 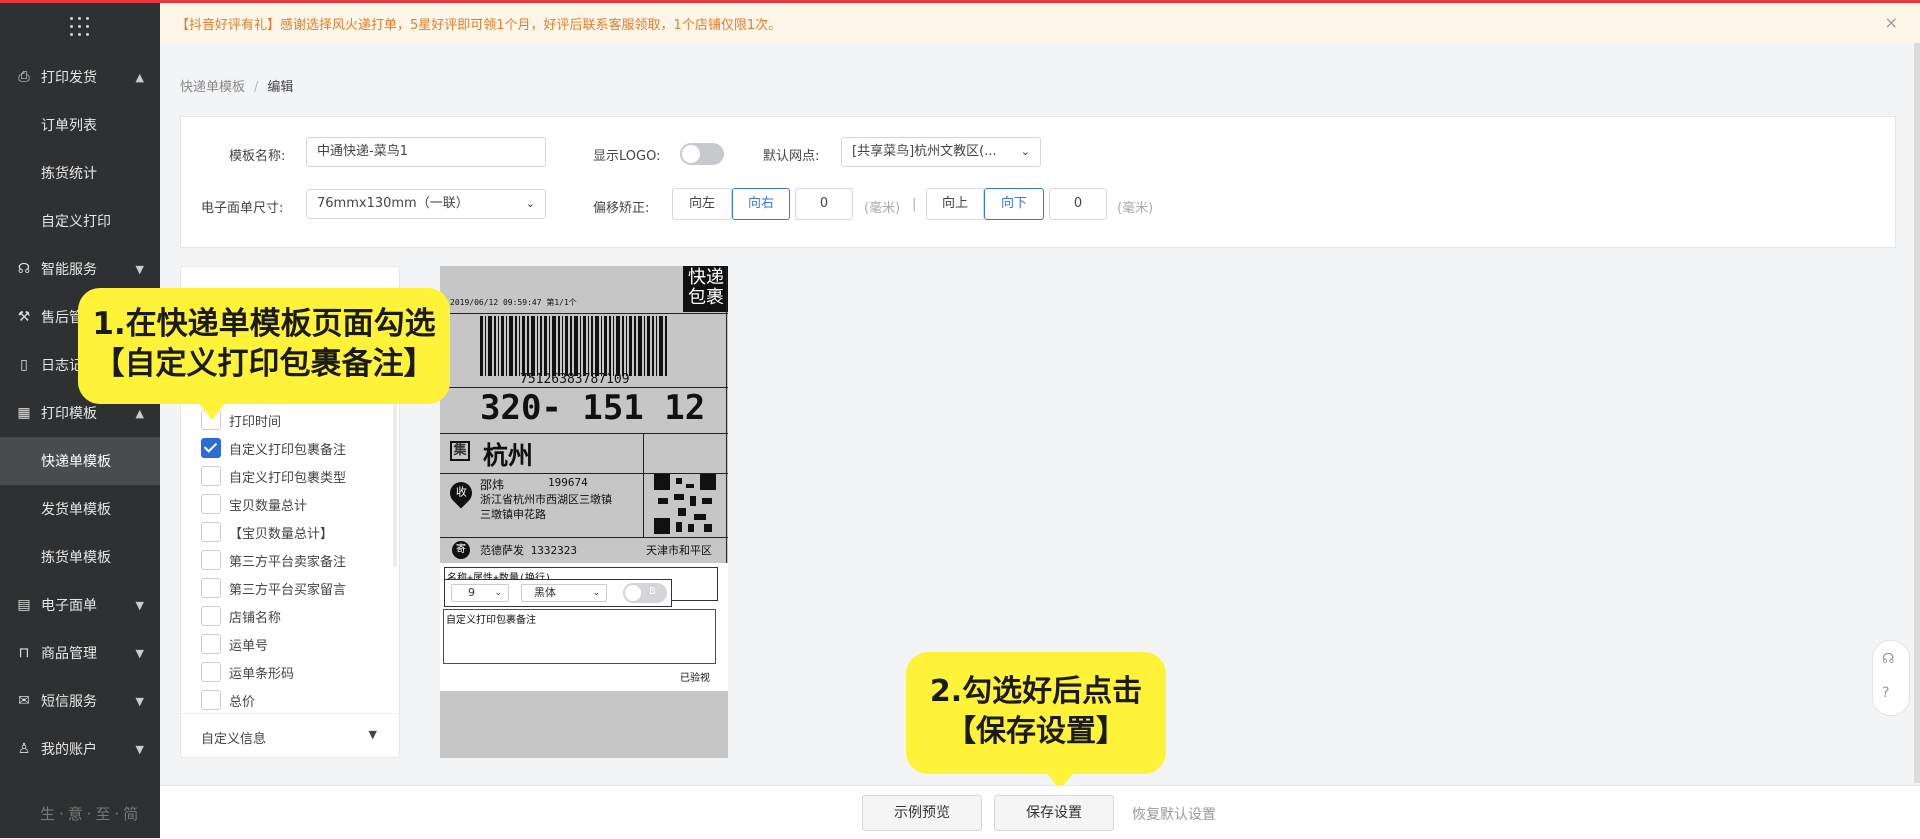 What do you see at coordinates (1917, 413) in the screenshot?
I see `page-scrollbar` at bounding box center [1917, 413].